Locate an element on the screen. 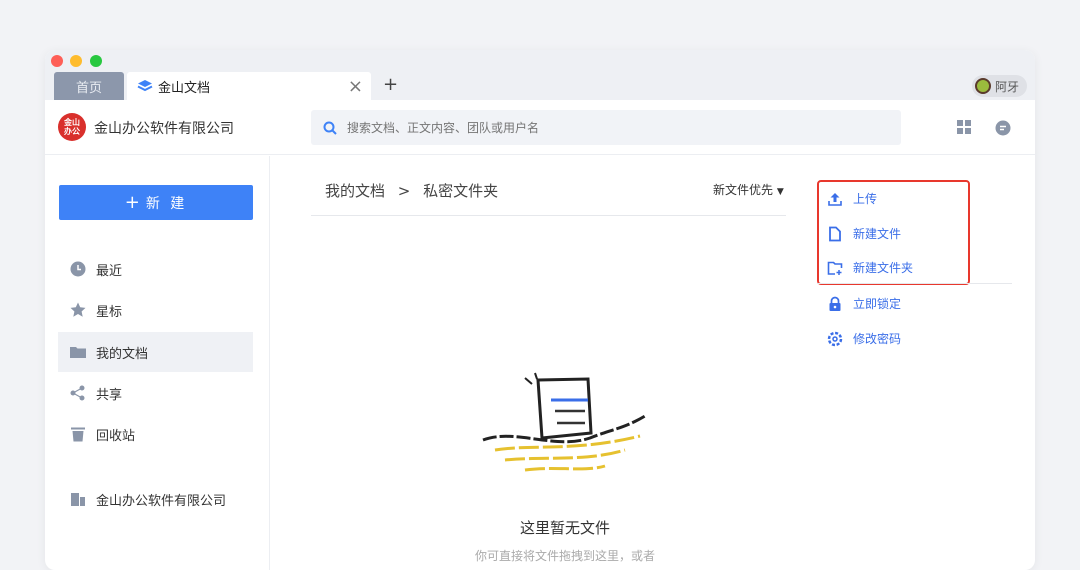 This screenshot has width=1080, height=570. sidebar-item-trash: 回收站 is located at coordinates (155, 434).